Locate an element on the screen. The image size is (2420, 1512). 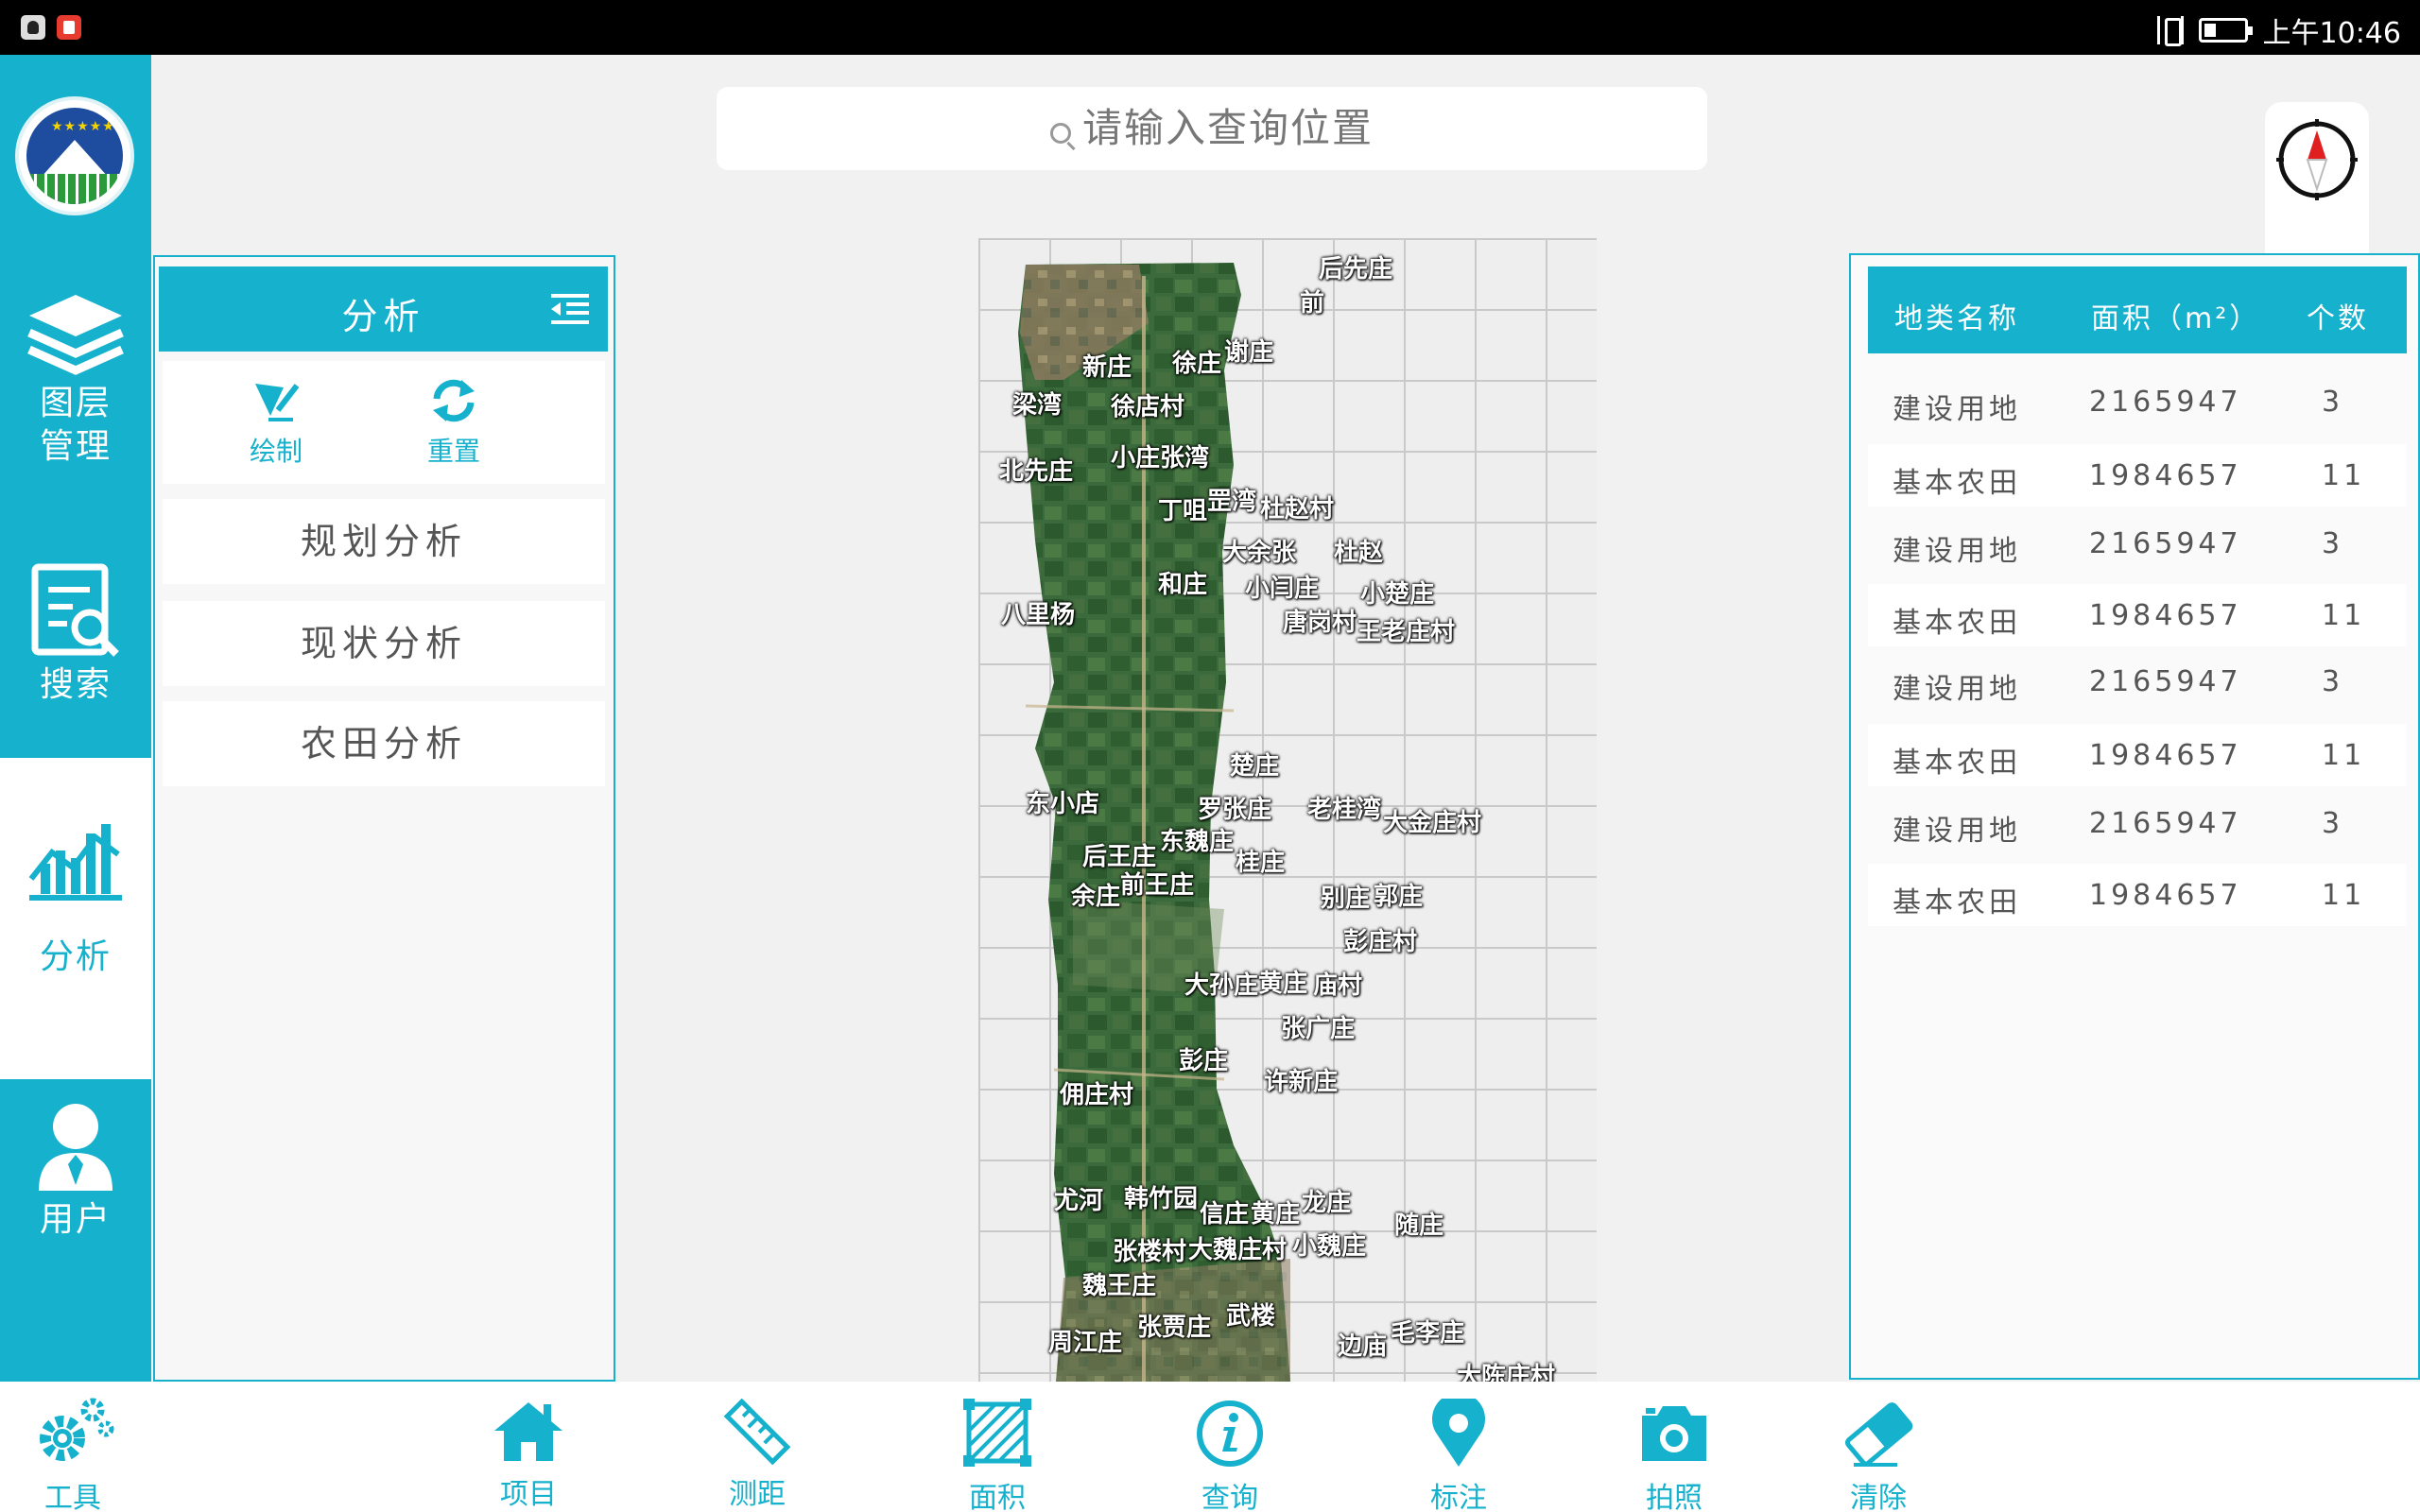
project-button: 项目 is located at coordinates (528, 1455).